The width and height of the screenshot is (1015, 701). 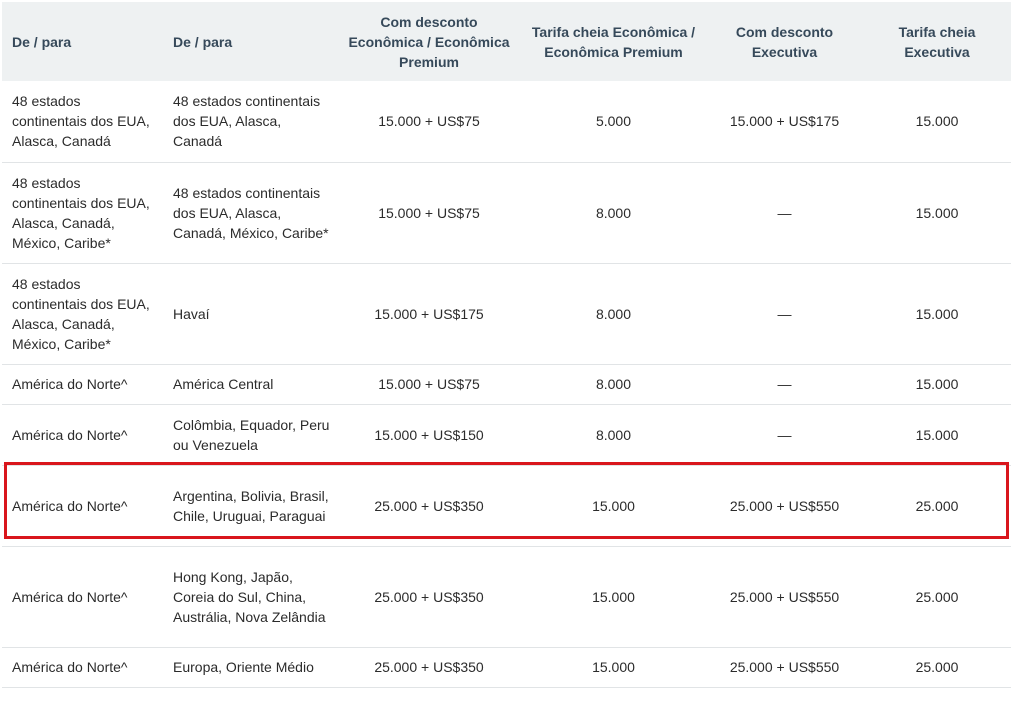 What do you see at coordinates (429, 314) in the screenshot?
I see `cell-economy-discount: 15.000 + US$175` at bounding box center [429, 314].